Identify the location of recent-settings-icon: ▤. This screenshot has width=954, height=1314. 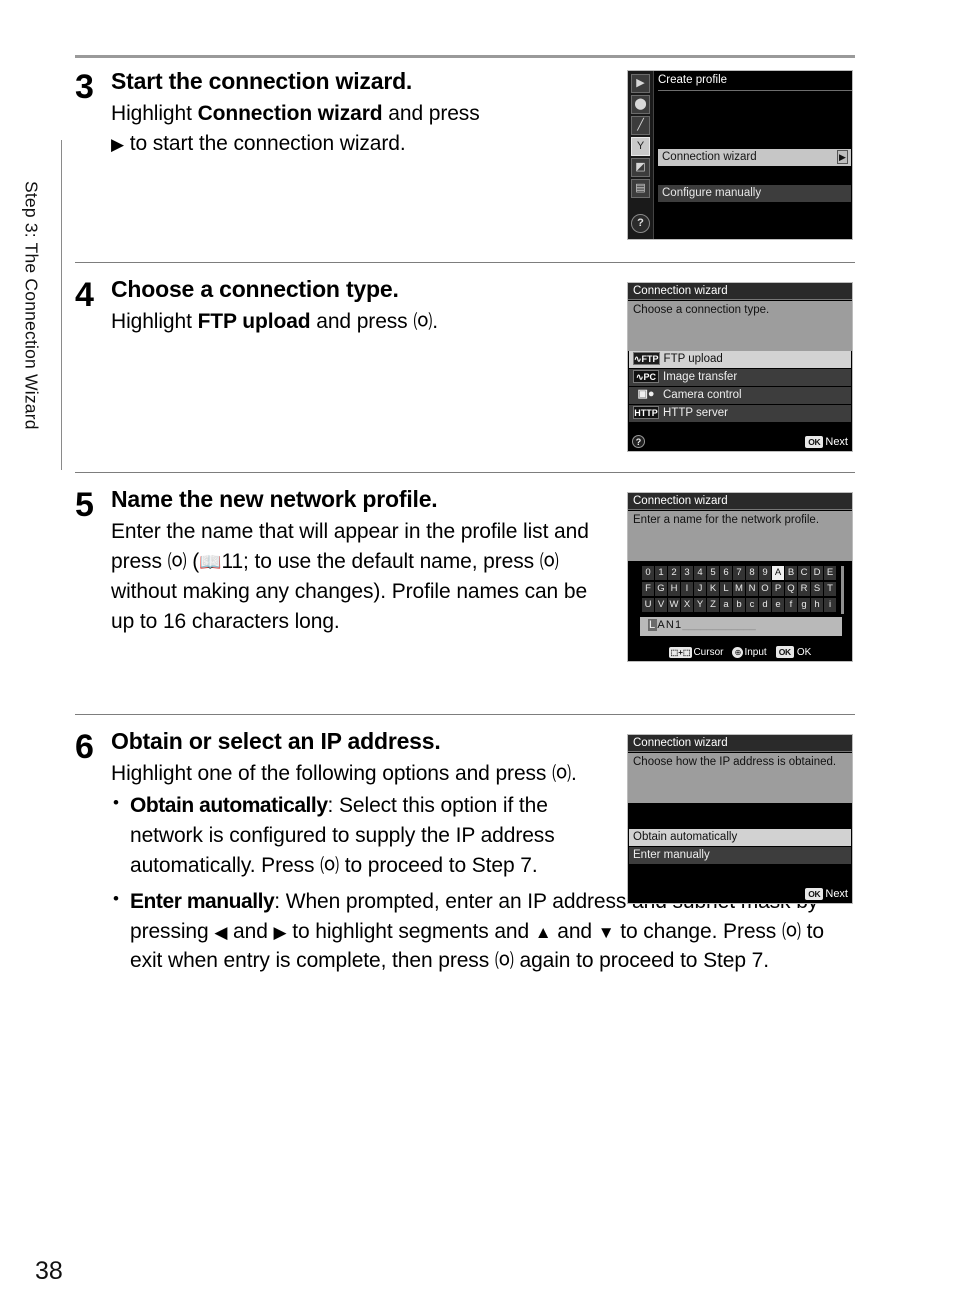
(640, 188).